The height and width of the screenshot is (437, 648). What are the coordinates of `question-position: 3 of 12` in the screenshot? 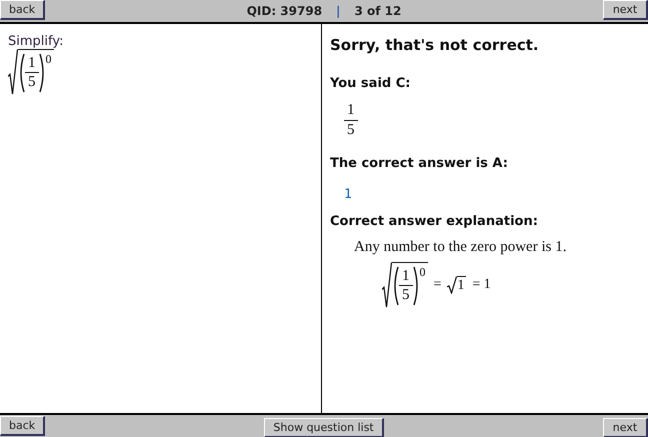 It's located at (378, 11).